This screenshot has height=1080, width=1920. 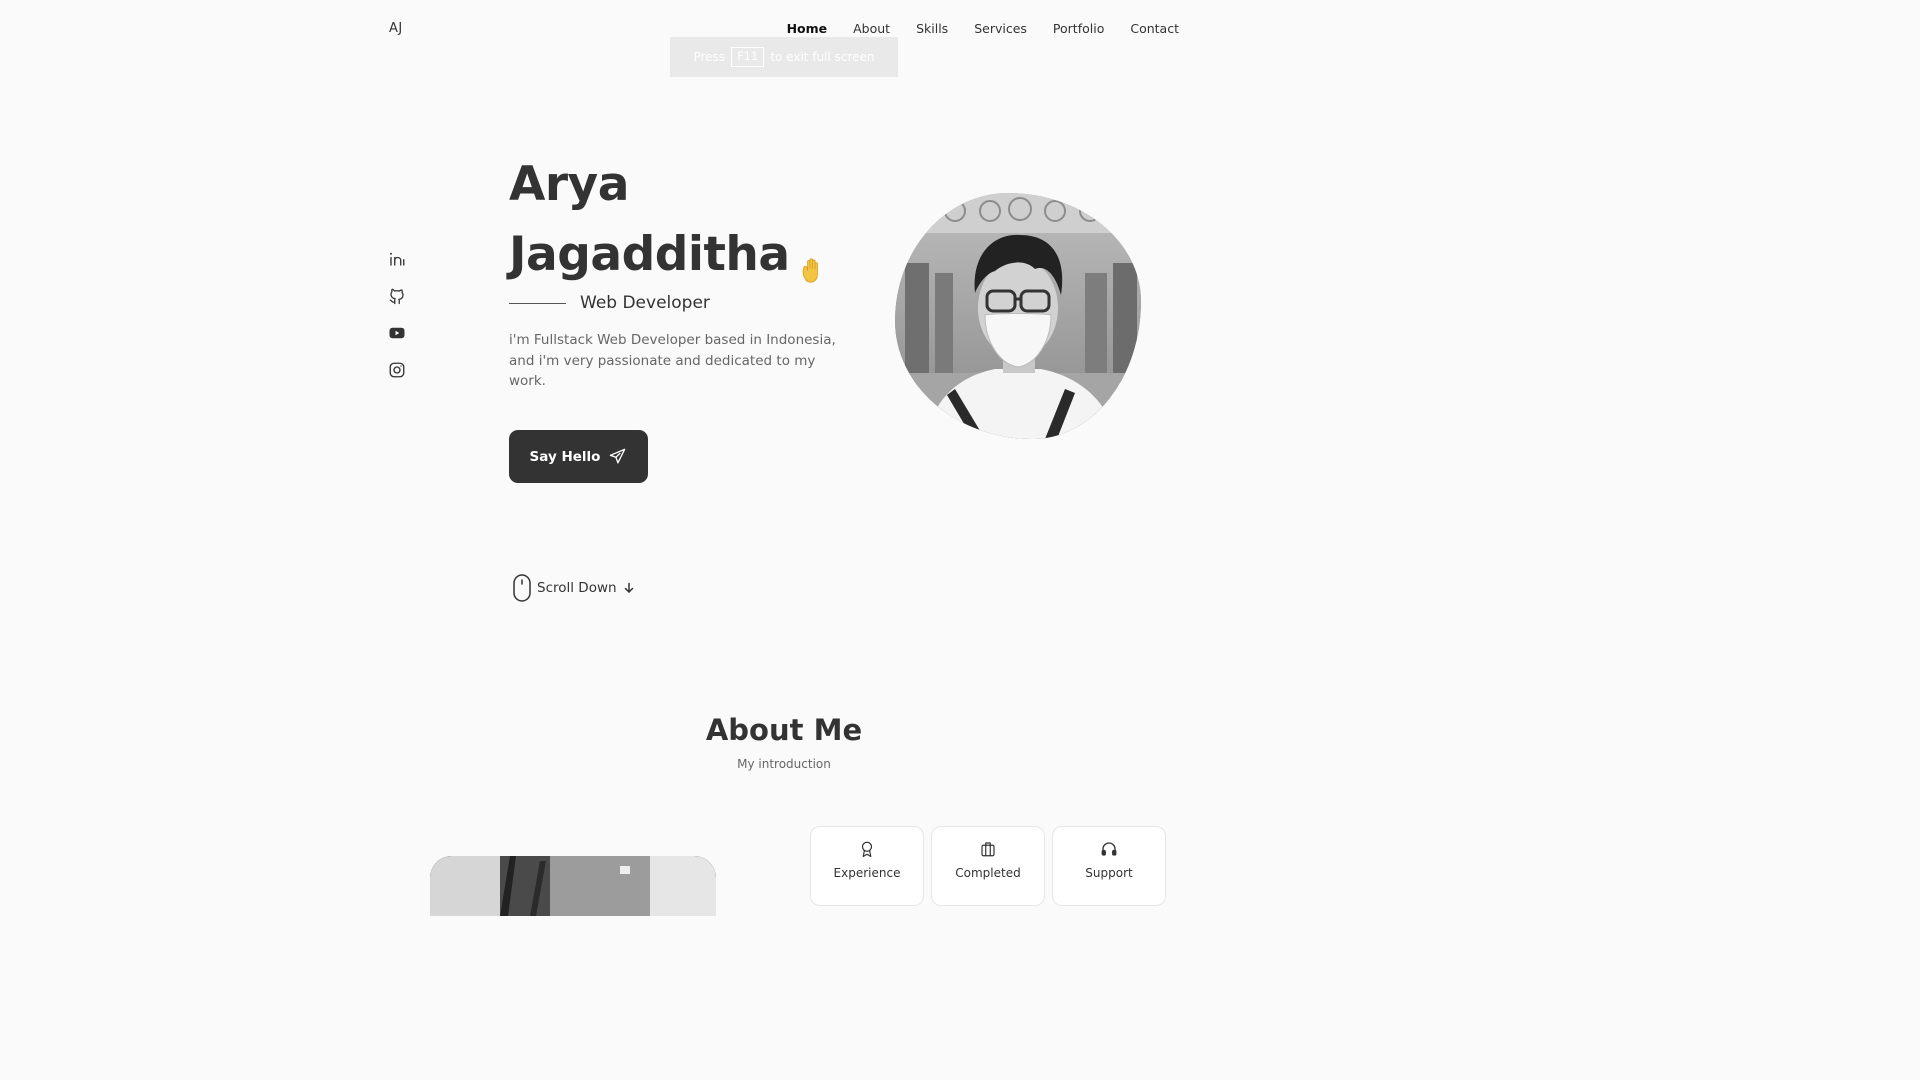 I want to click on support-card: Support, so click(x=1109, y=866).